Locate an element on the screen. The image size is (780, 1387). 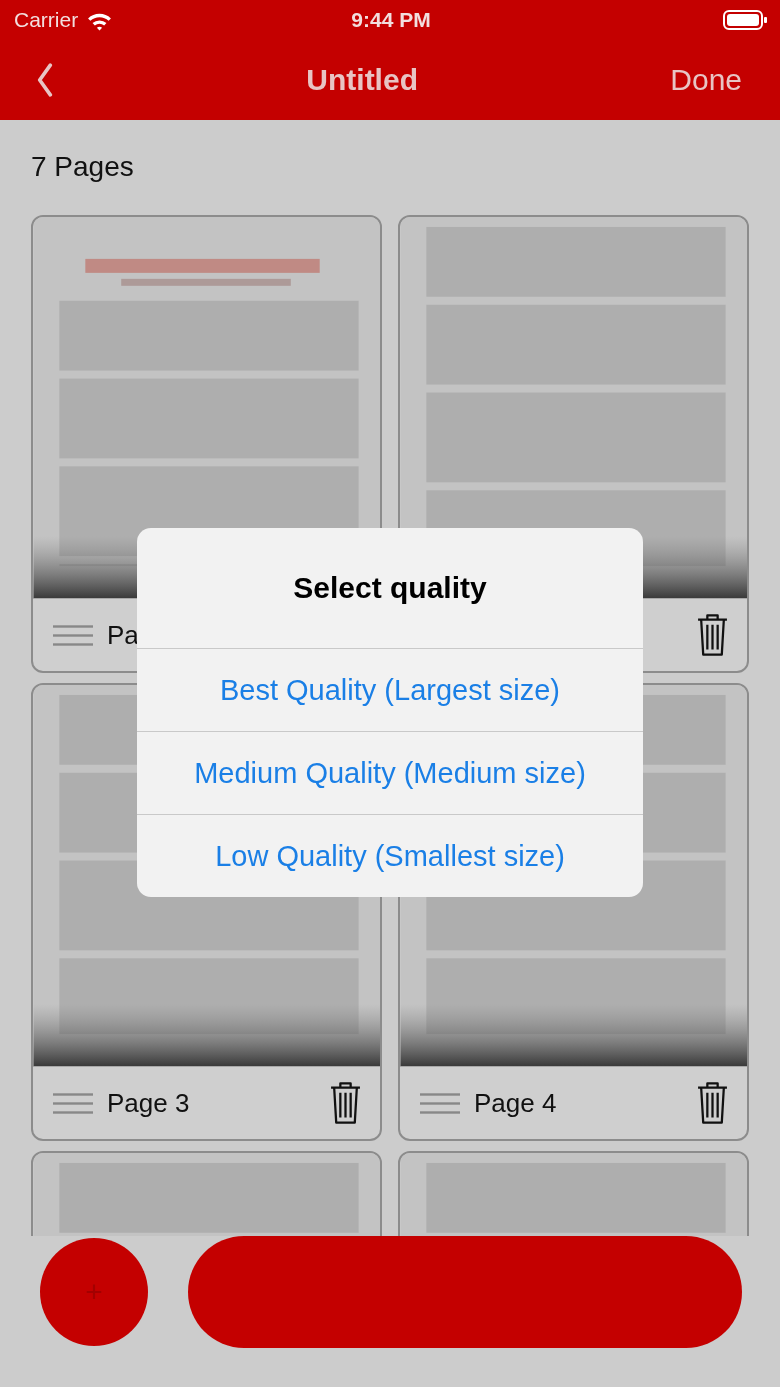
back-button is located at coordinates (45, 80).